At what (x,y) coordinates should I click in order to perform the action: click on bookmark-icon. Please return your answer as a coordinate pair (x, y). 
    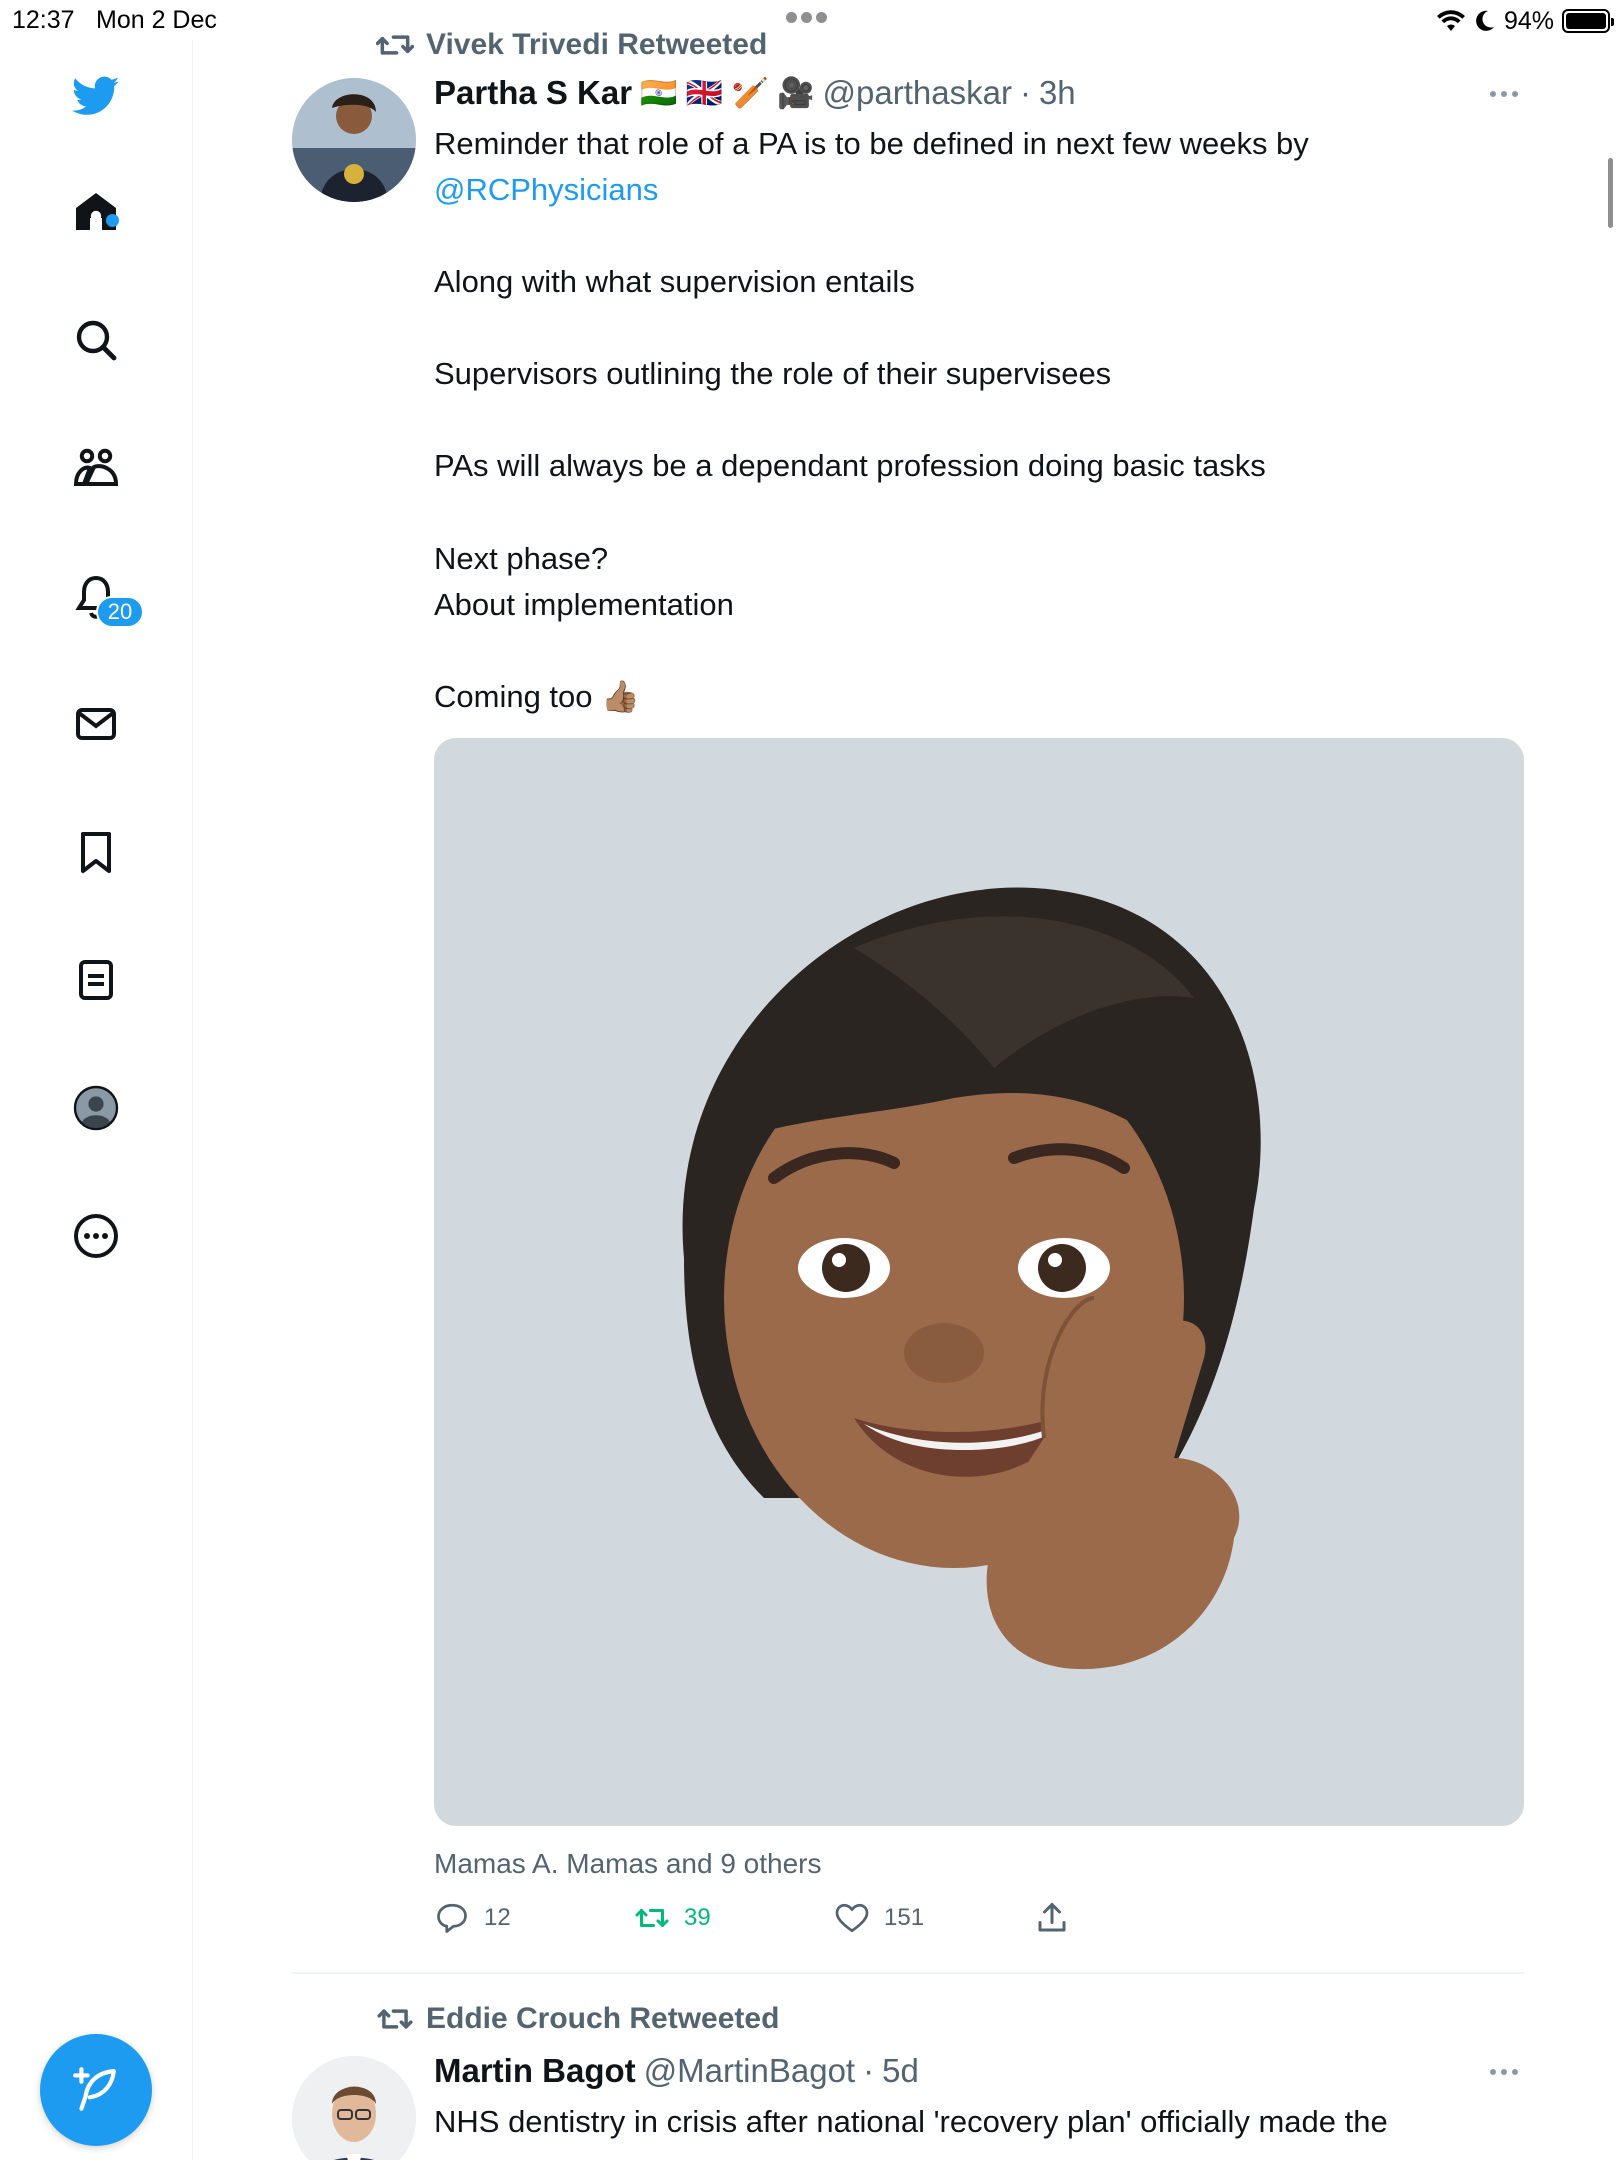
    Looking at the image, I should click on (96, 852).